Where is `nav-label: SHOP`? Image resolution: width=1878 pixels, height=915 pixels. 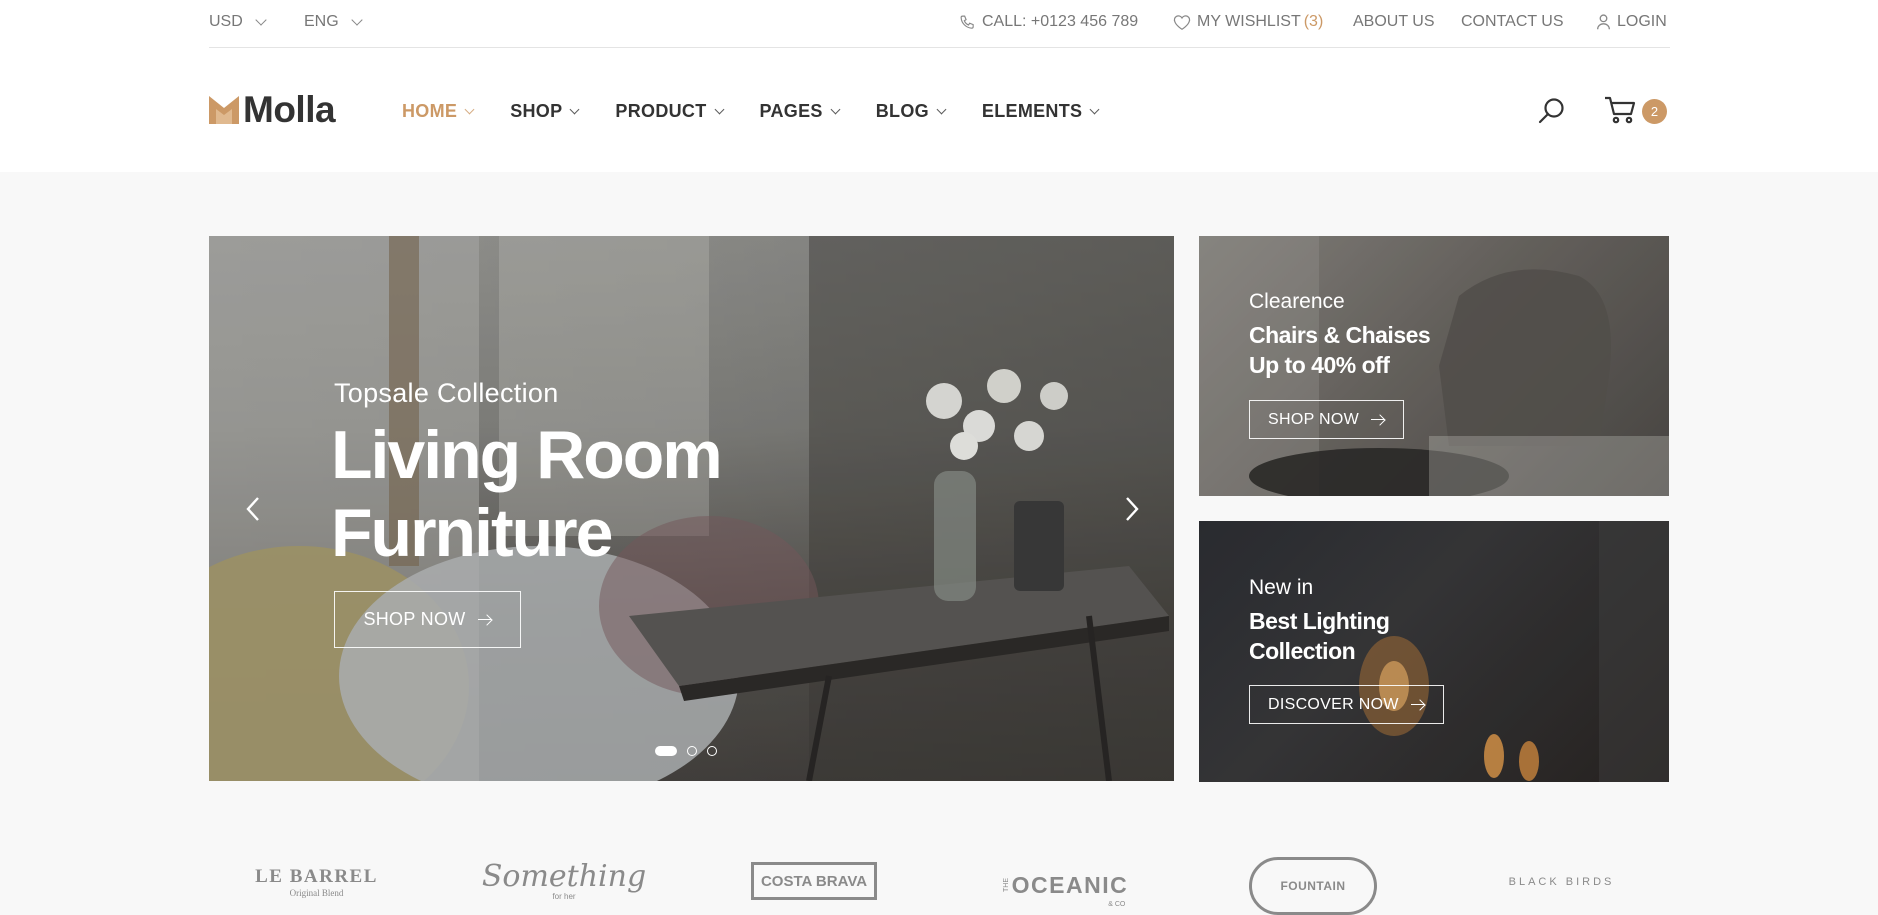
nav-label: SHOP is located at coordinates (536, 111).